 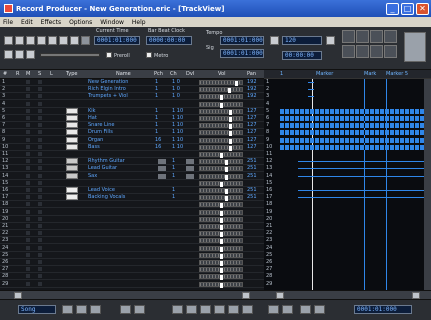 What do you see at coordinates (139, 22) in the screenshot?
I see `menu-help: Help` at bounding box center [139, 22].